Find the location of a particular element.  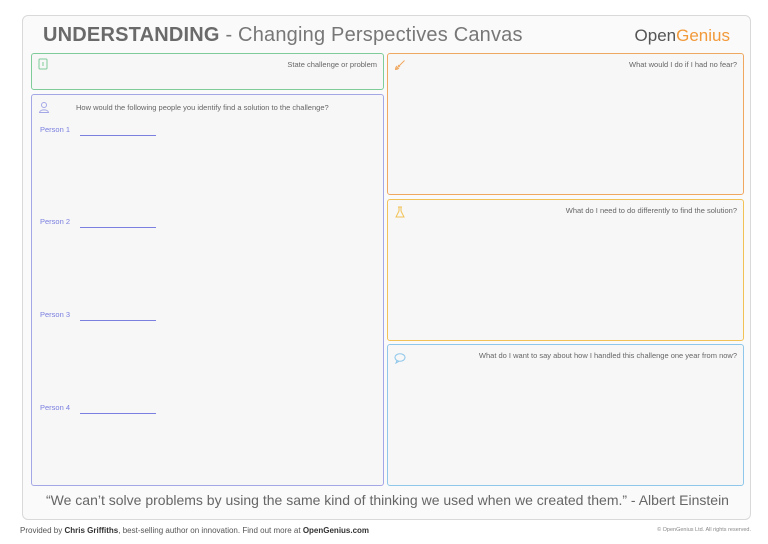

title-rest: - Changing Perspectives Canvas is located at coordinates (371, 35).